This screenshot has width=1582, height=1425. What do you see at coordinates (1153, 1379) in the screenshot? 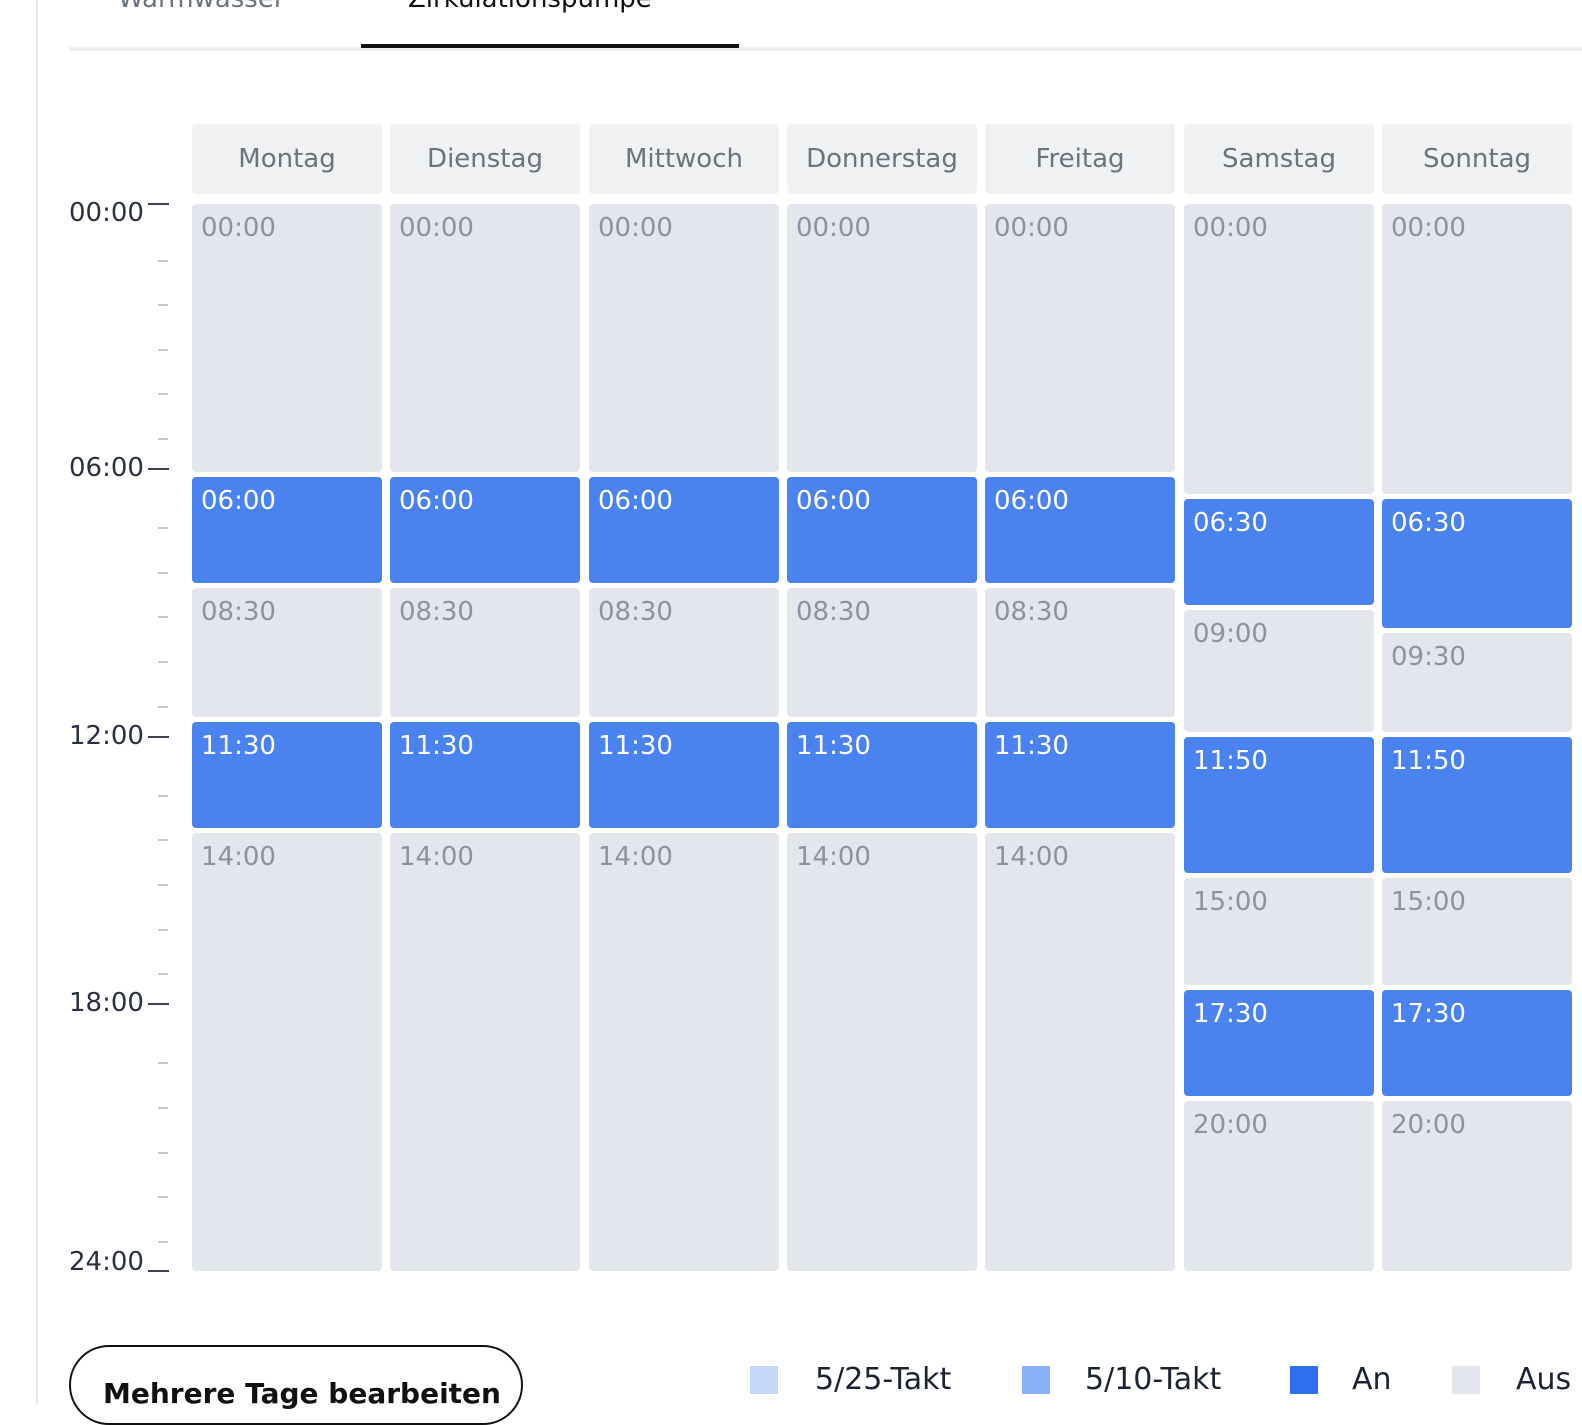
I see `legend-label: 5/10-Takt` at bounding box center [1153, 1379].